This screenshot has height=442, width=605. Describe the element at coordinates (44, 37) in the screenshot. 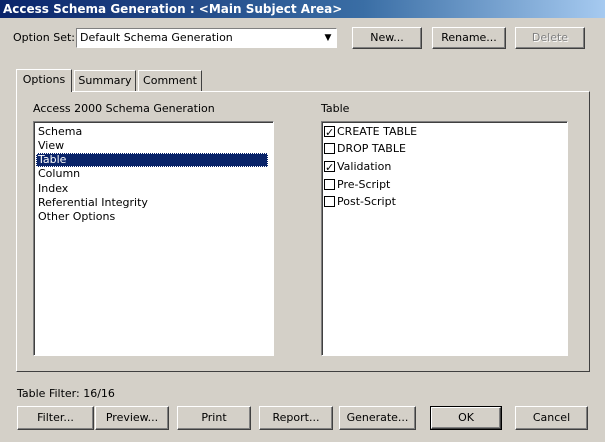

I see `option-set-label: Option Set:` at that location.